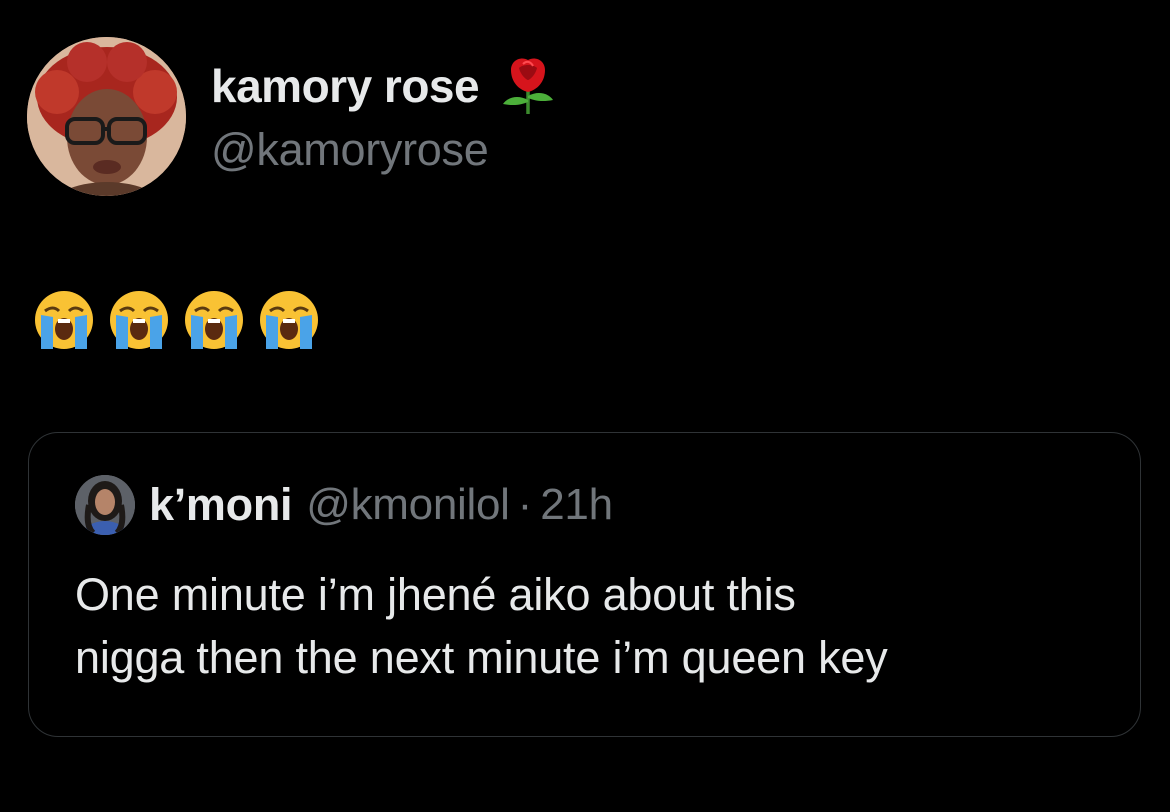 The width and height of the screenshot is (1170, 812). Describe the element at coordinates (105, 505) in the screenshot. I see `quoted-author-avatar` at that location.